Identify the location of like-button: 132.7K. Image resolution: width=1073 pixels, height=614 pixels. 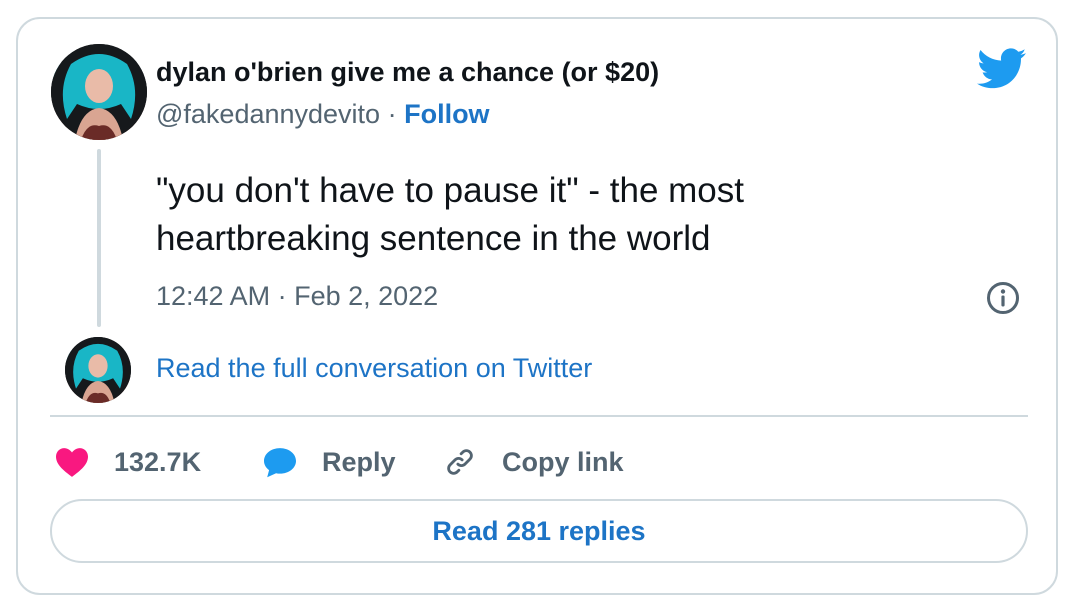
(127, 462).